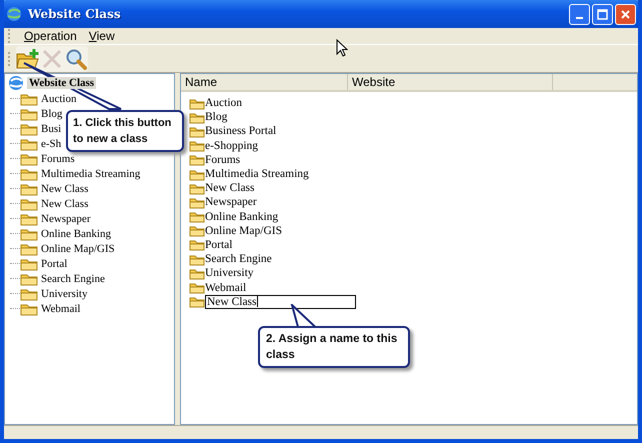 Image resolution: width=642 pixels, height=443 pixels. I want to click on list-item: Multimedia Streaming, so click(257, 174).